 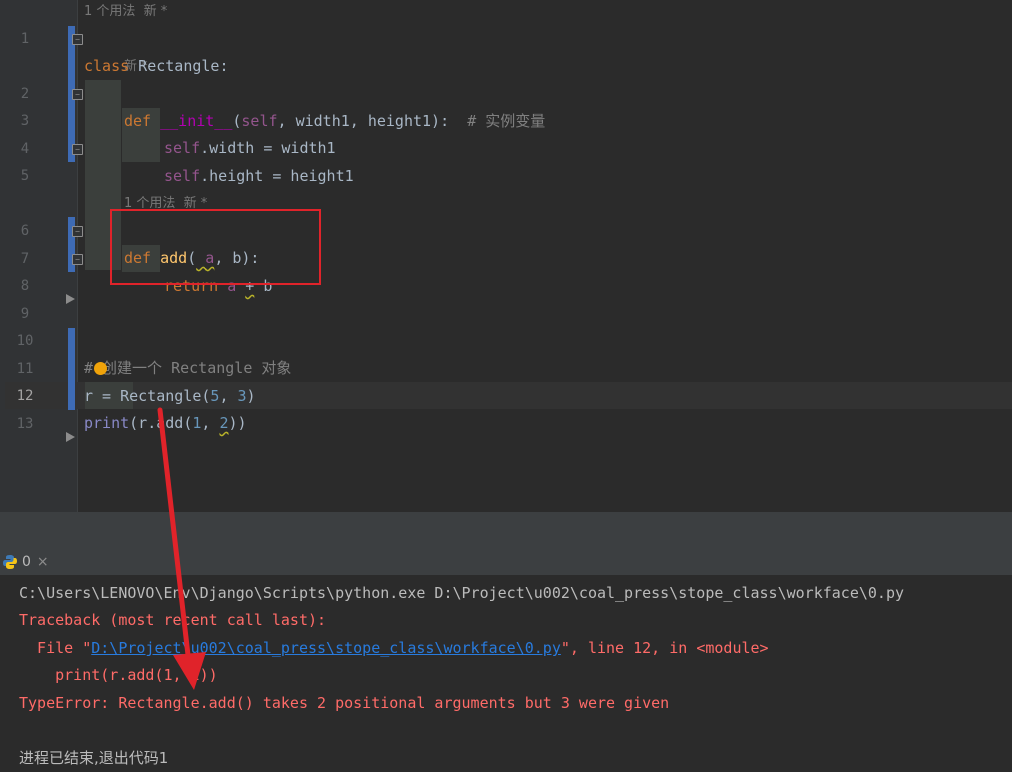 What do you see at coordinates (43, 562) in the screenshot?
I see `close-icon: ×` at bounding box center [43, 562].